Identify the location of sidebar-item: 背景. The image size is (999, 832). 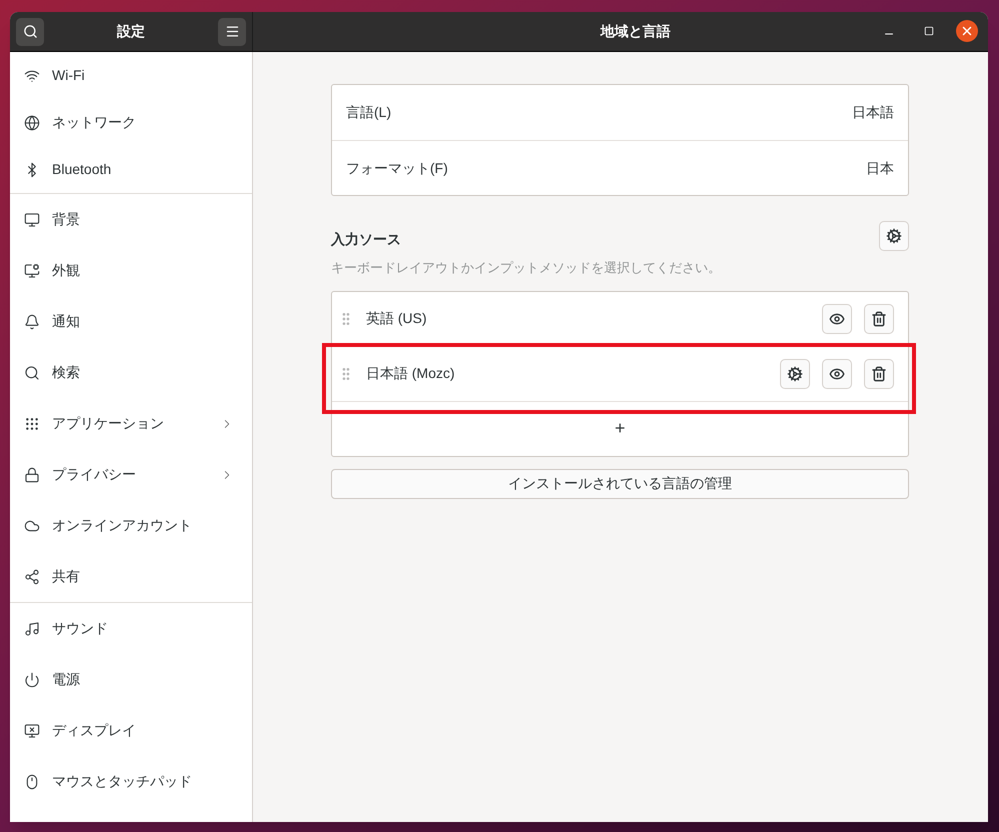
(131, 219).